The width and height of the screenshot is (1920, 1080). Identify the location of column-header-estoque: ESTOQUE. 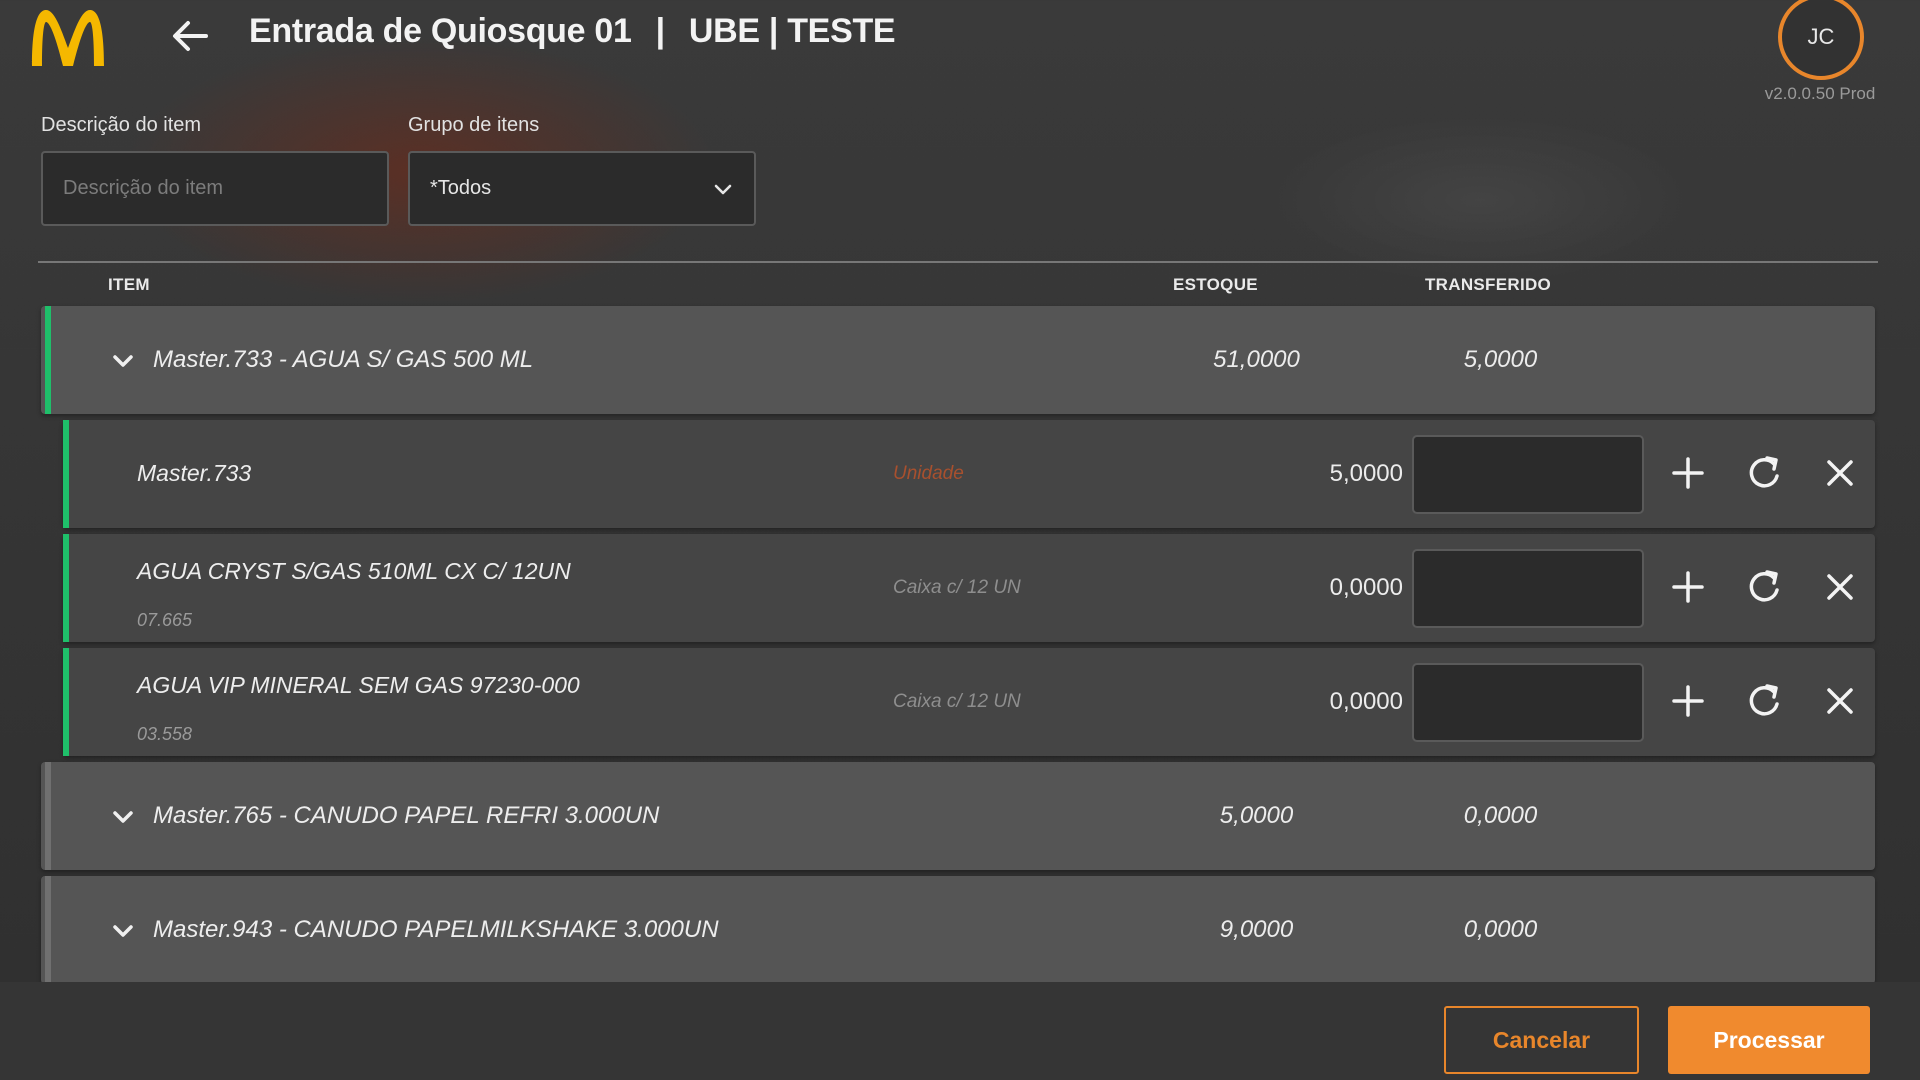
(1215, 284).